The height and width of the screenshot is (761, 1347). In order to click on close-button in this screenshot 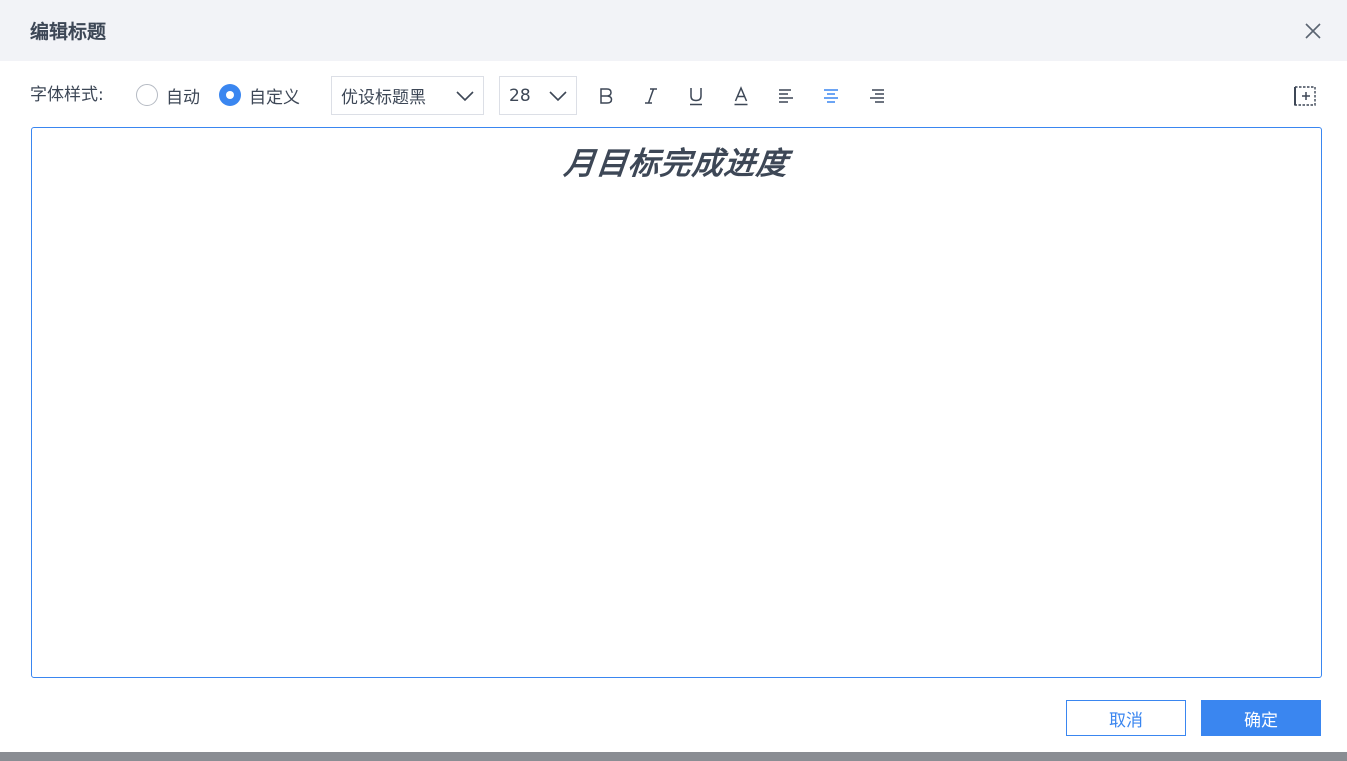, I will do `click(1313, 31)`.